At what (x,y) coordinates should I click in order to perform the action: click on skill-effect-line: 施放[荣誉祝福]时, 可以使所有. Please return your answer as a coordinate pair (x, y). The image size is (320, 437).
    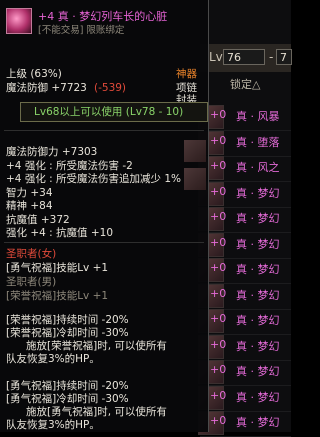
    Looking at the image, I should click on (96, 346).